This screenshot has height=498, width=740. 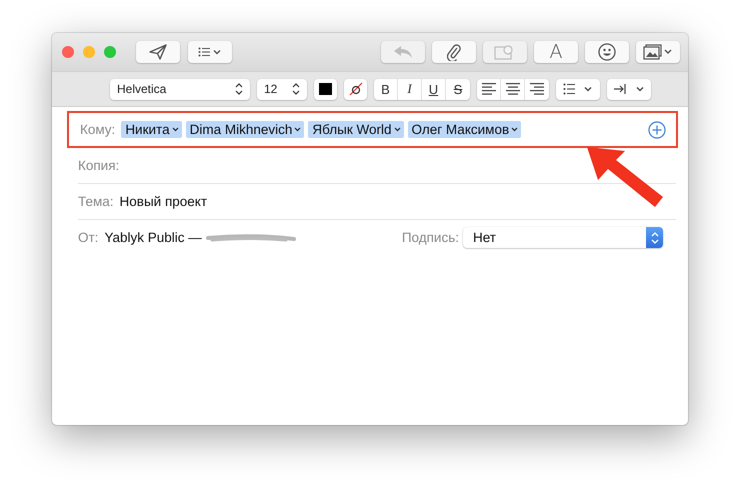 I want to click on add-contact-icon, so click(x=657, y=129).